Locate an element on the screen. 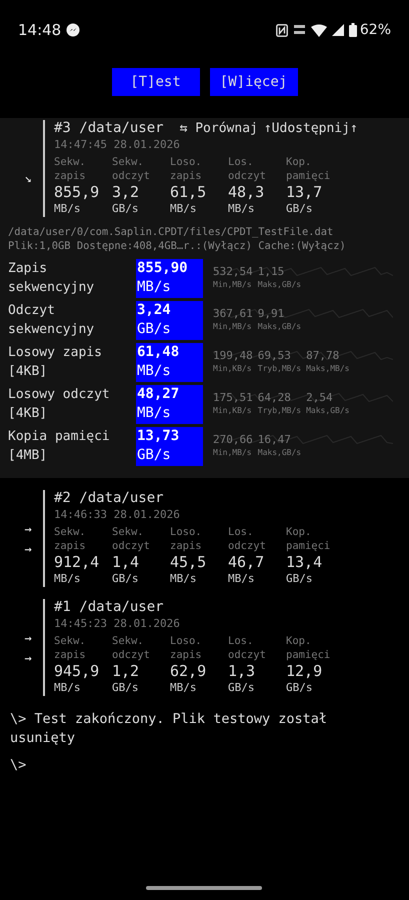 The height and width of the screenshot is (900, 409). test-name: Odczyt sekwencyjny is located at coordinates (52, 320).